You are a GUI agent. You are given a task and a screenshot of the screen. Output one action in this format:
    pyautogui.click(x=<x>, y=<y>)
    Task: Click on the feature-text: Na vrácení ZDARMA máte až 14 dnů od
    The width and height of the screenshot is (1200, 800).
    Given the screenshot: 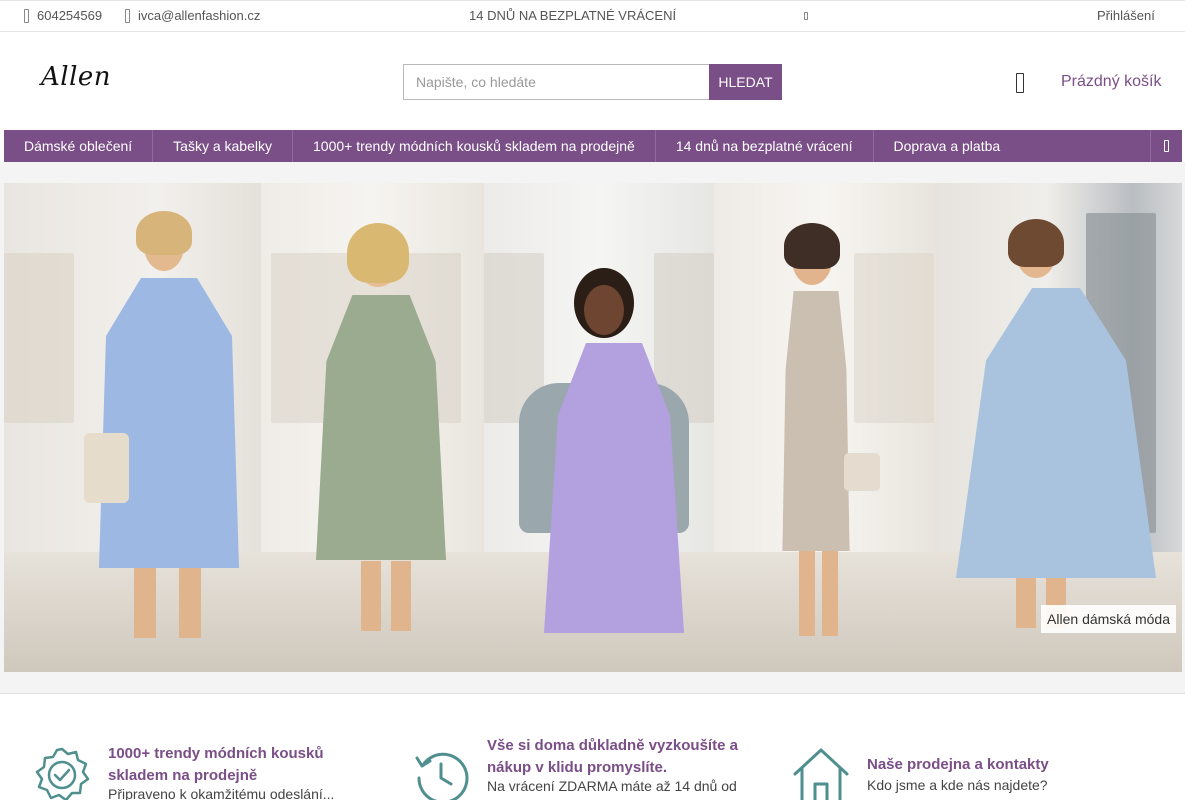 What is the action you would take?
    pyautogui.click(x=612, y=786)
    